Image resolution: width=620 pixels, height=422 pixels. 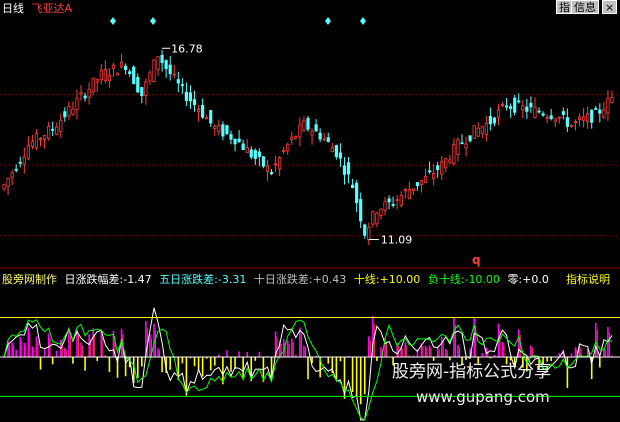 I want to click on ind-label-6: 零:, so click(x=515, y=279).